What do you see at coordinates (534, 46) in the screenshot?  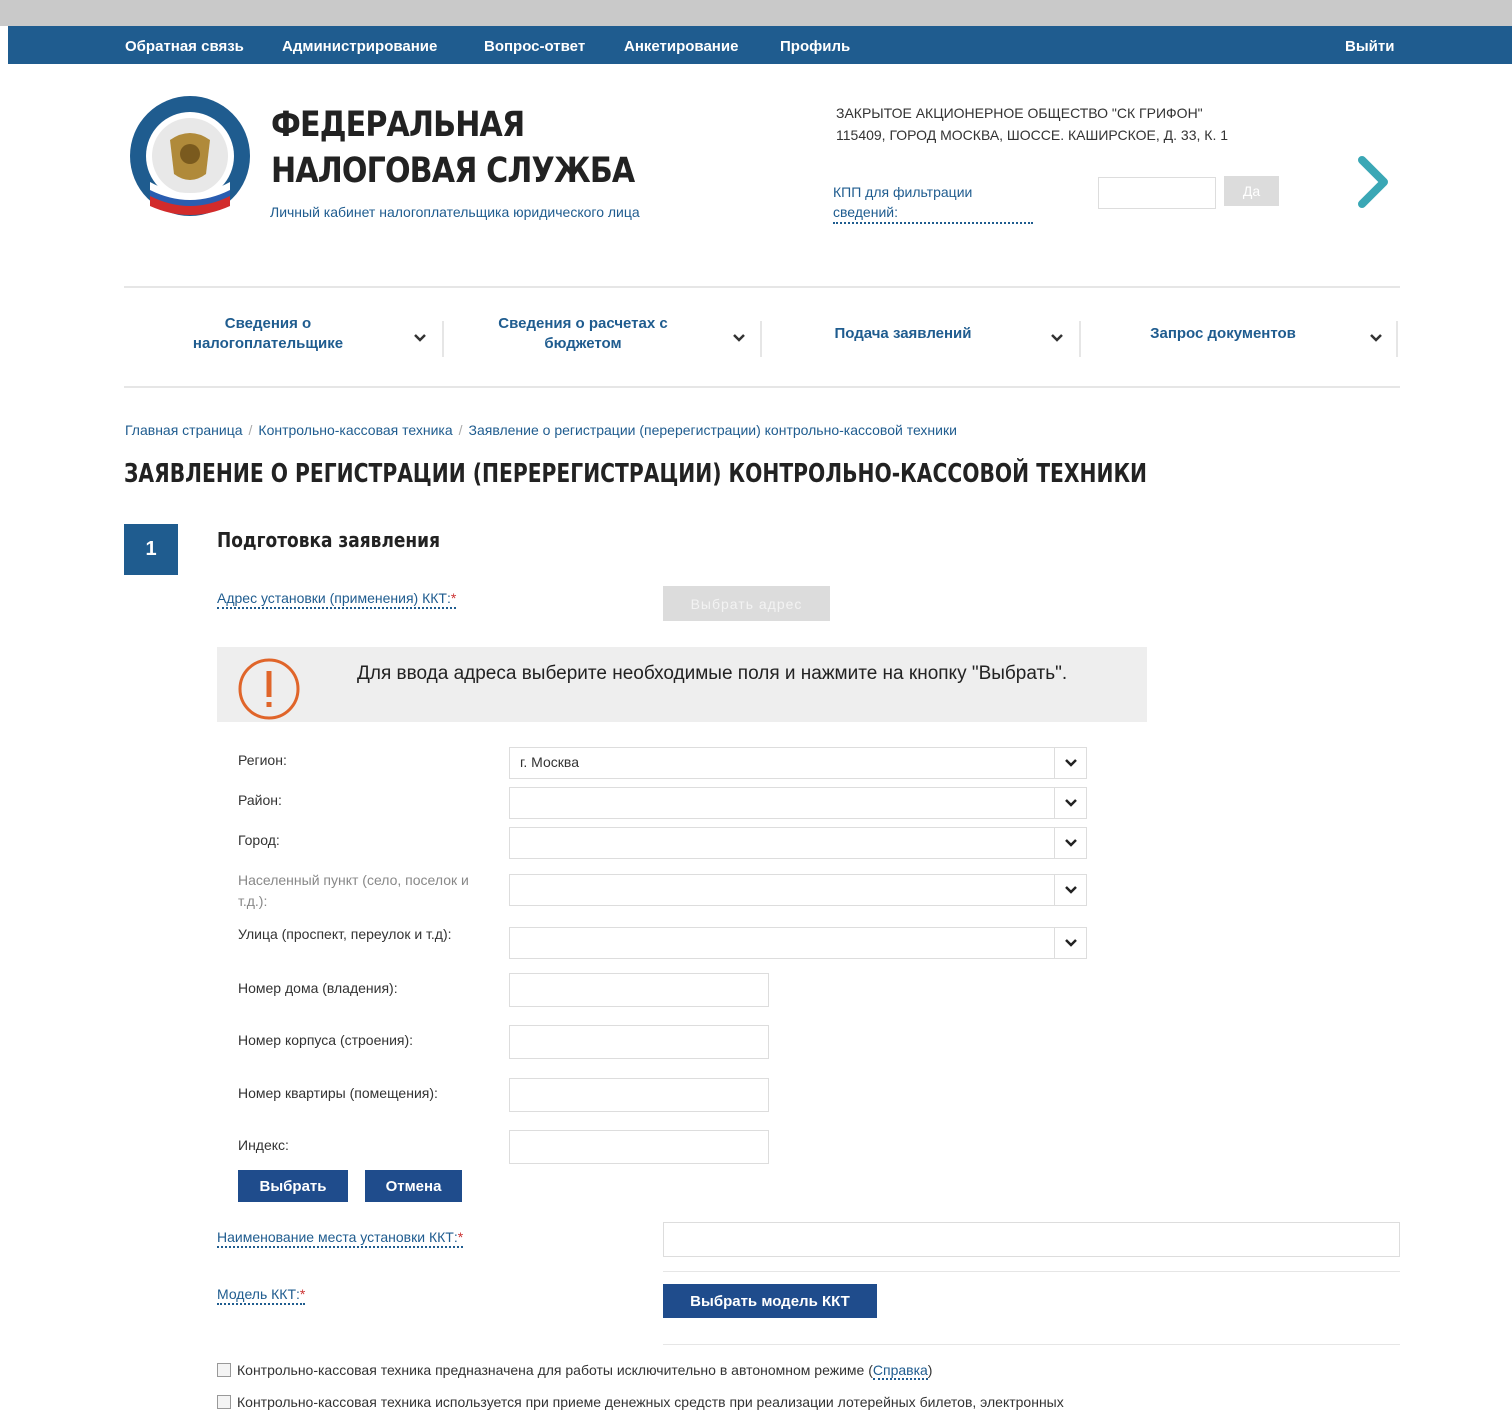 I see `nav-faq: Вопрос-ответ` at bounding box center [534, 46].